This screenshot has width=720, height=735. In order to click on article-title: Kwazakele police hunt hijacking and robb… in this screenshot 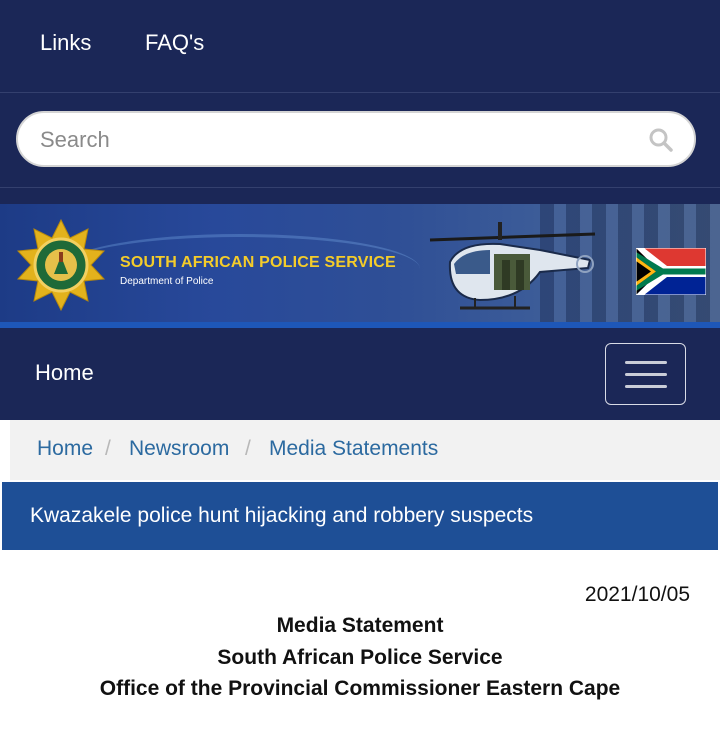, I will do `click(282, 515)`.